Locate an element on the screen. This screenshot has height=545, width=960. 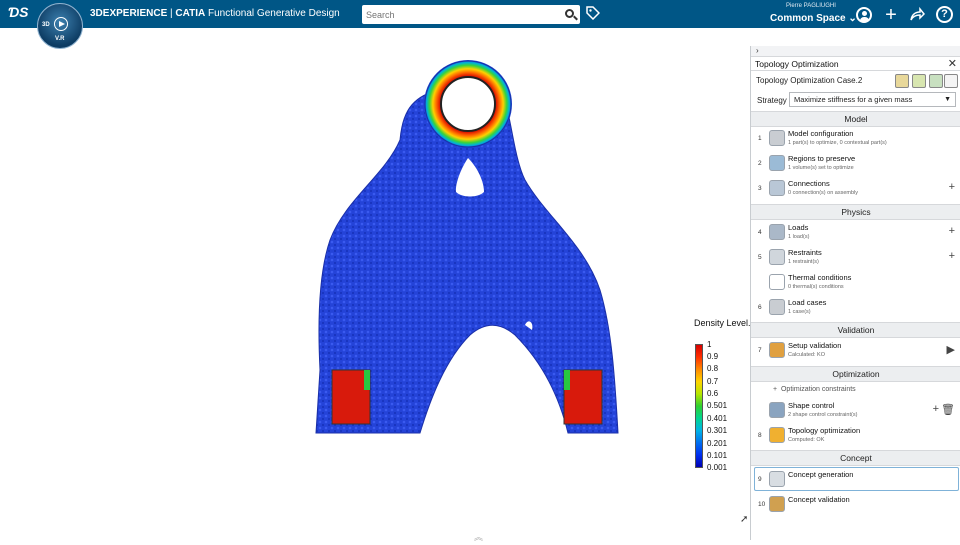
step-subtitle: 2 shape control constraint(s) is located at coordinates (823, 415).